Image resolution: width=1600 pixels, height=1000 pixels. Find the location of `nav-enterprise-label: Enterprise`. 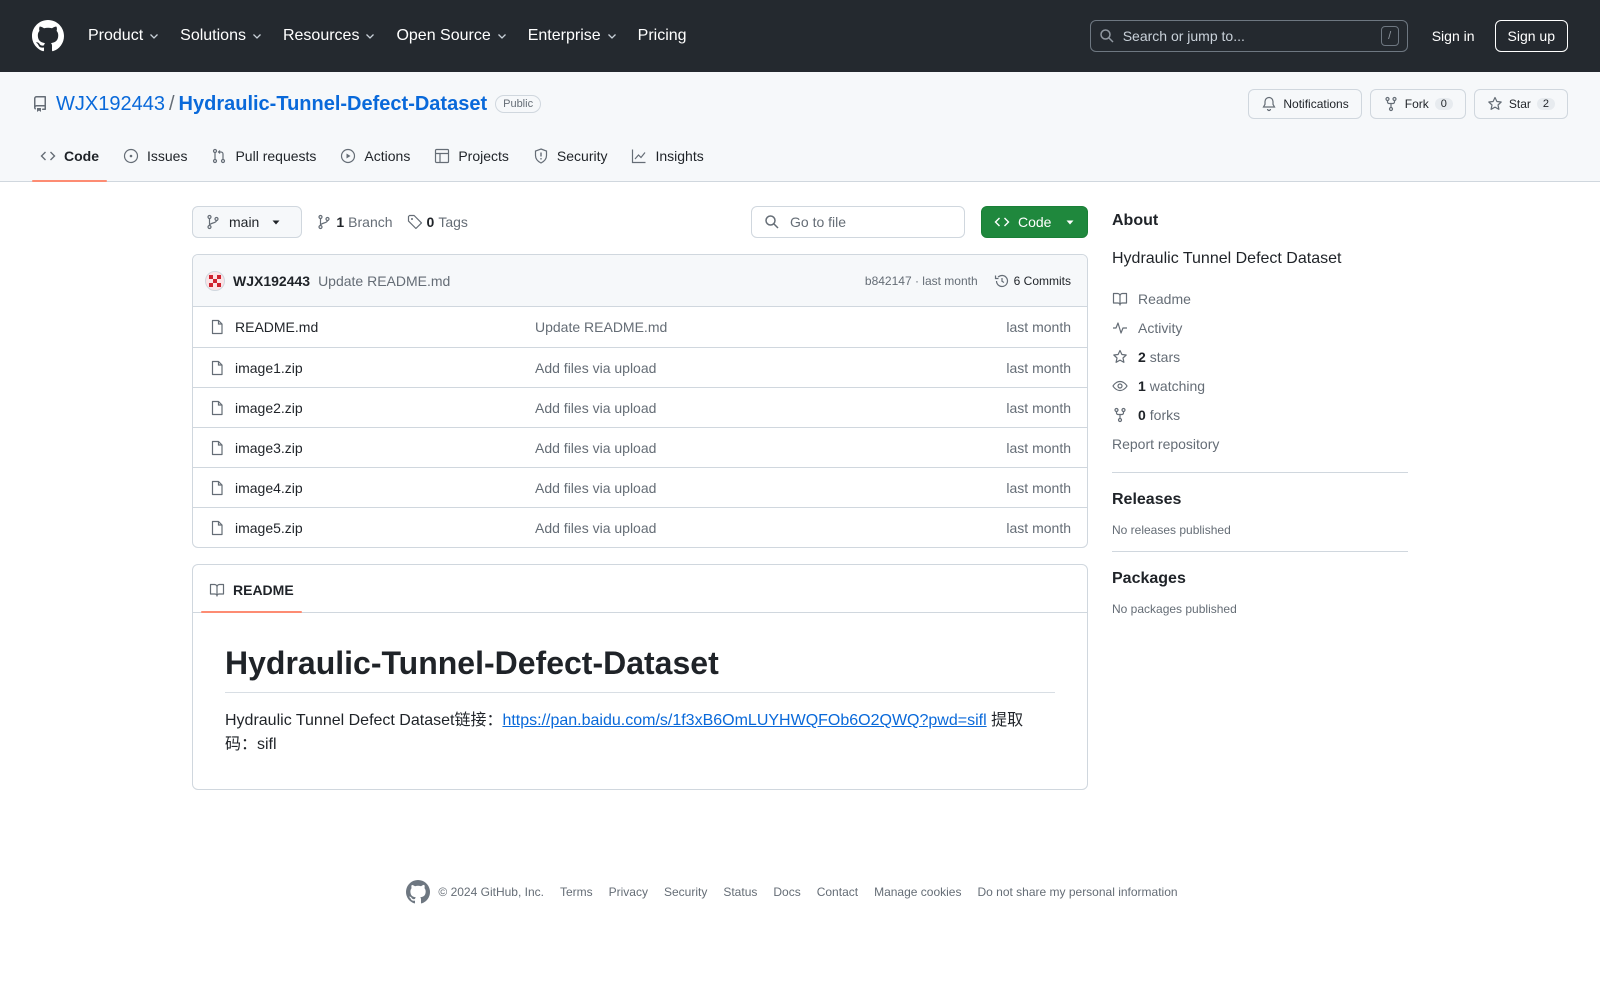

nav-enterprise-label: Enterprise is located at coordinates (564, 35).